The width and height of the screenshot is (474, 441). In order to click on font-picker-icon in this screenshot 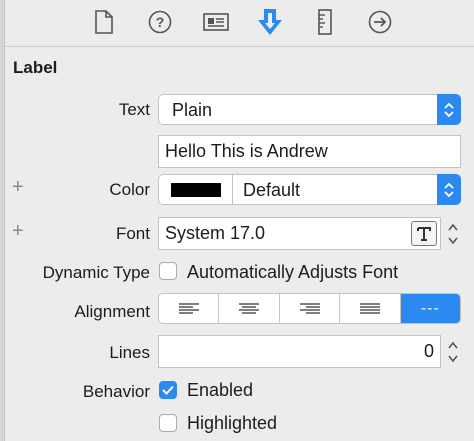, I will do `click(424, 233)`.